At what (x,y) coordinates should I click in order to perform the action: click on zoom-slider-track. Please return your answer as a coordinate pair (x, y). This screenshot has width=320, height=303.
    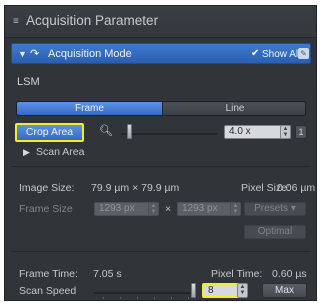
    Looking at the image, I should click on (169, 134).